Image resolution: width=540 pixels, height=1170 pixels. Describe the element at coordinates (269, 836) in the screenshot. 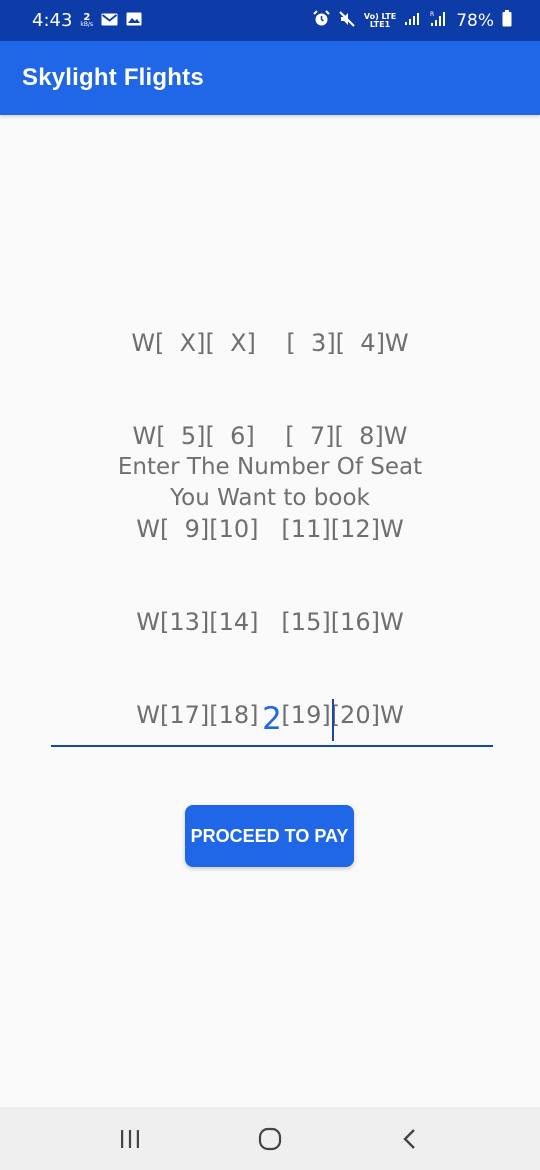

I see `proceed-to-pay-button: PROCEED TO PAY` at that location.